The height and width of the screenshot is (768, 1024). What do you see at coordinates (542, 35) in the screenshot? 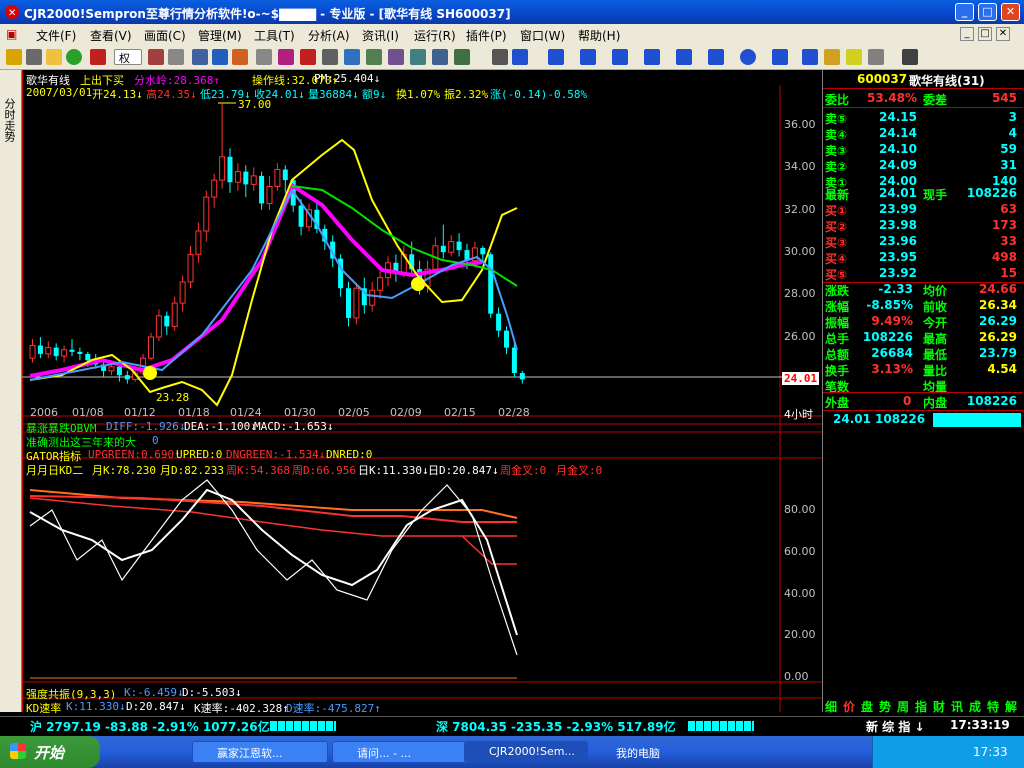
I see `menu-window: 窗口(W)` at bounding box center [542, 35].